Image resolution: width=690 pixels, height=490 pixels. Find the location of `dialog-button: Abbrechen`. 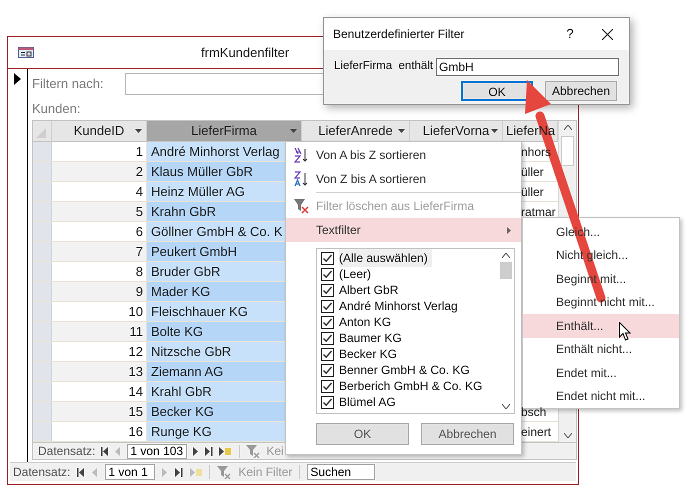

dialog-button: Abbrechen is located at coordinates (581, 91).